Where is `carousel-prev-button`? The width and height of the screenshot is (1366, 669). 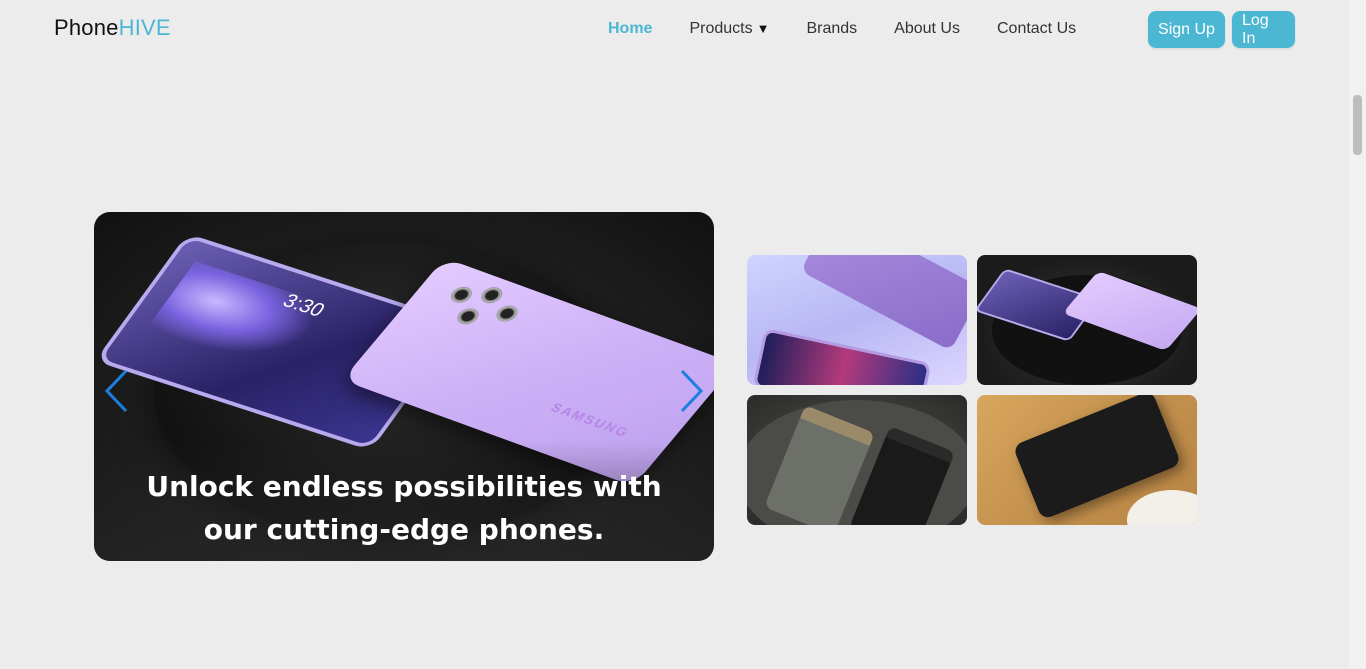
carousel-prev-button is located at coordinates (117, 391).